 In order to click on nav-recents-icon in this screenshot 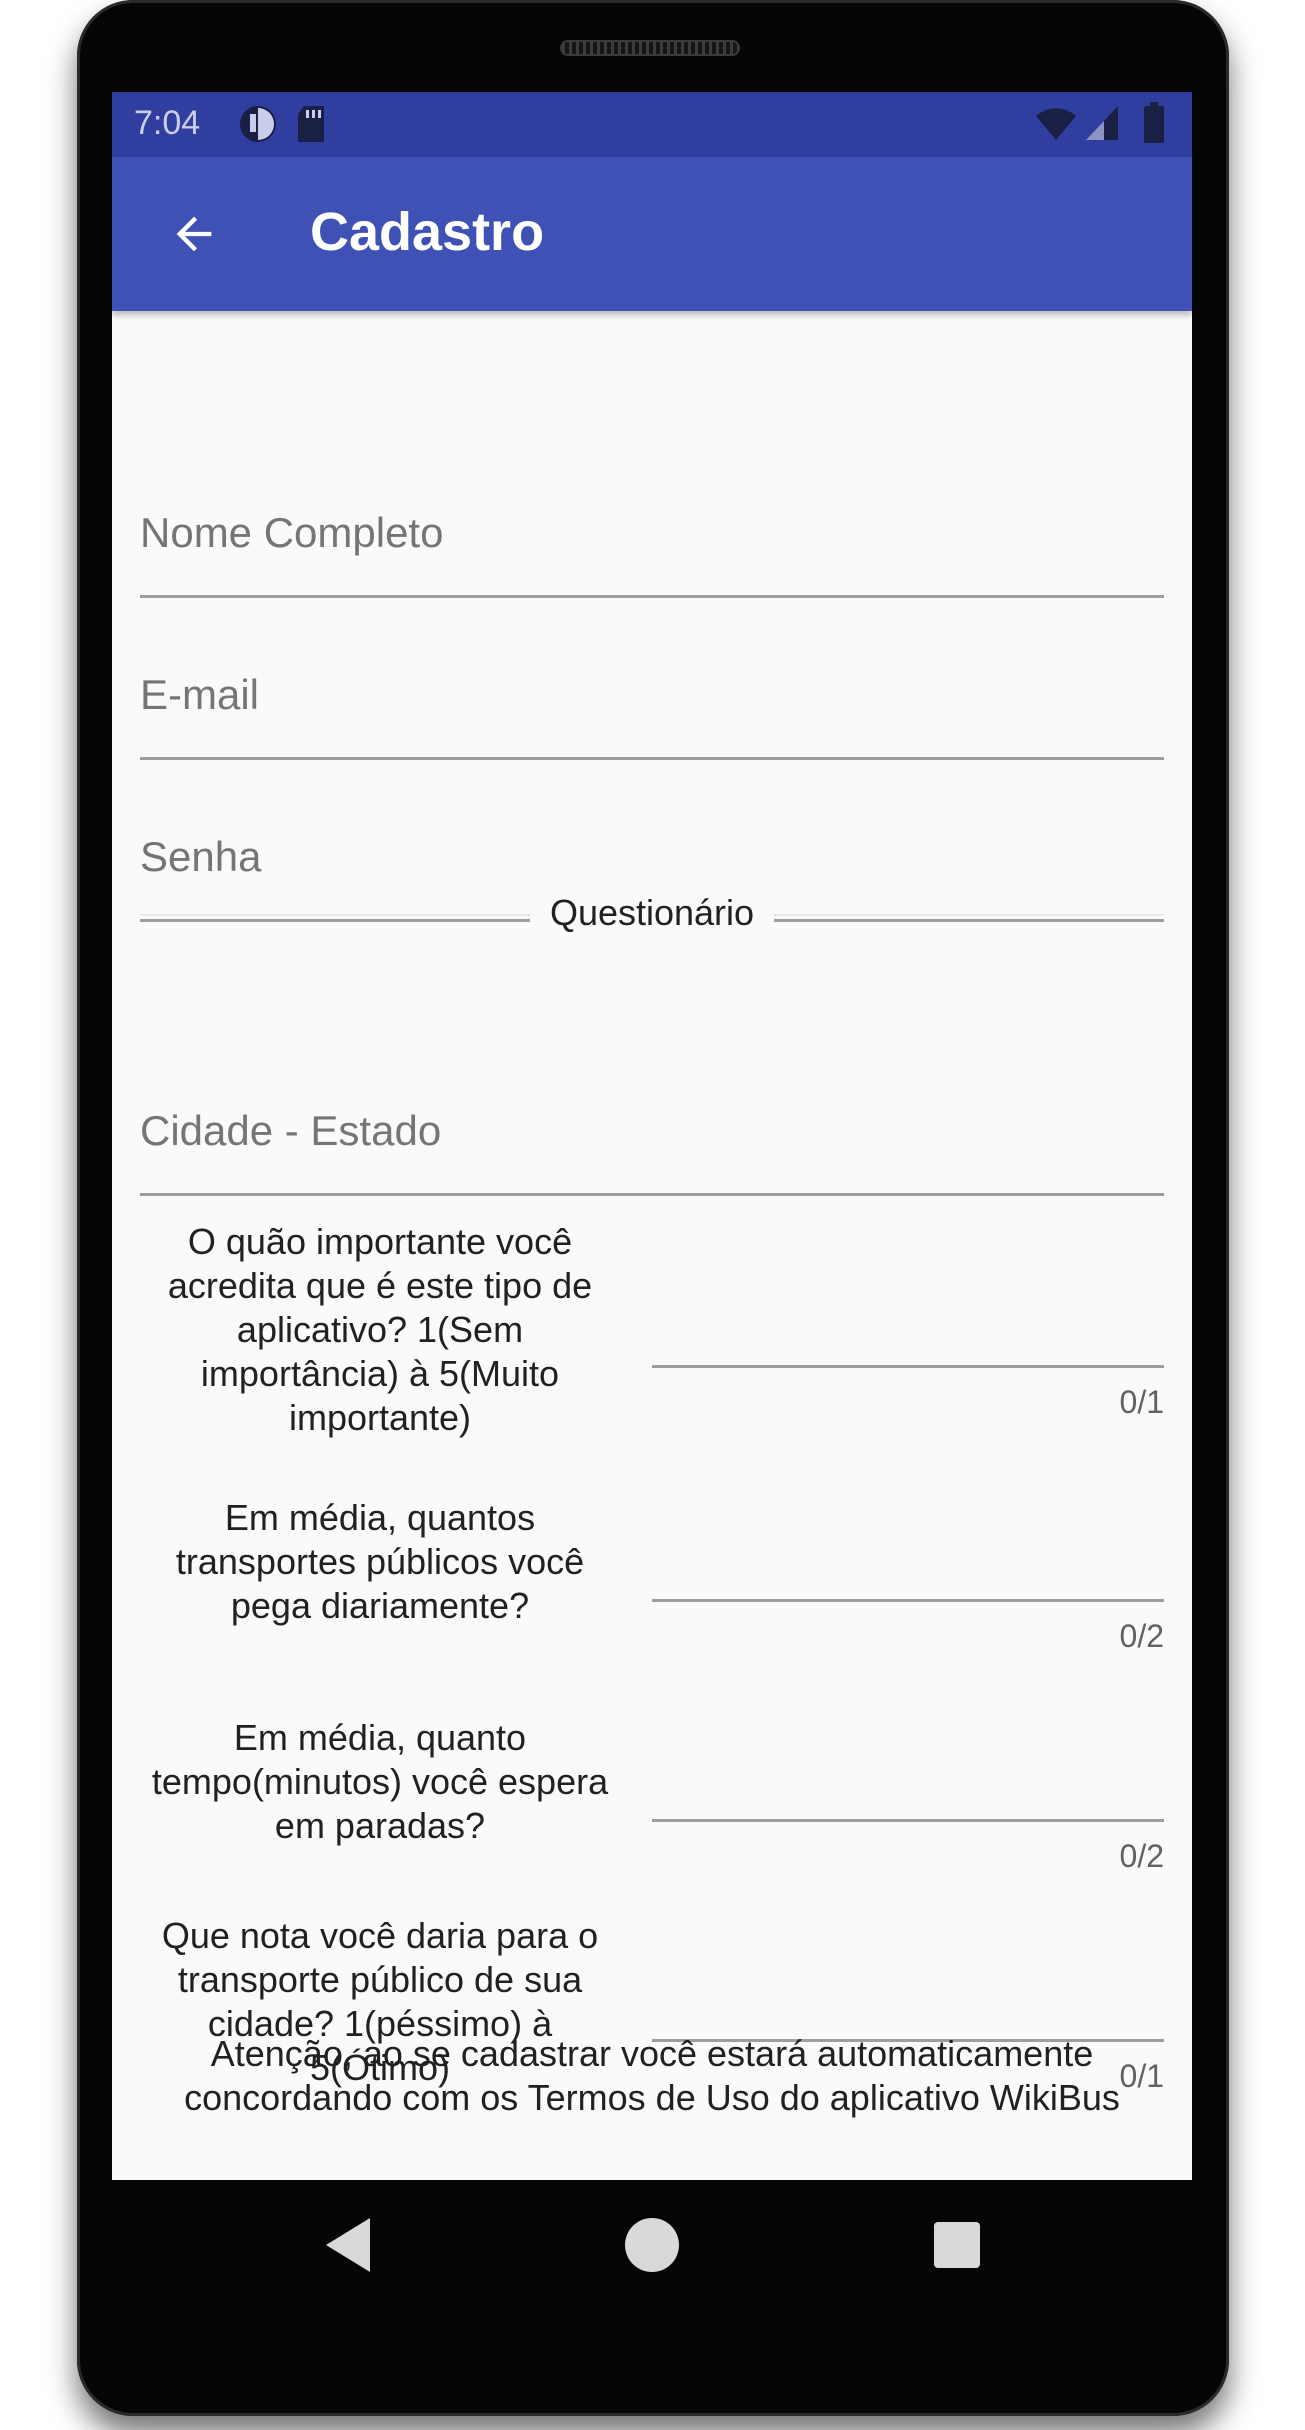, I will do `click(957, 2245)`.